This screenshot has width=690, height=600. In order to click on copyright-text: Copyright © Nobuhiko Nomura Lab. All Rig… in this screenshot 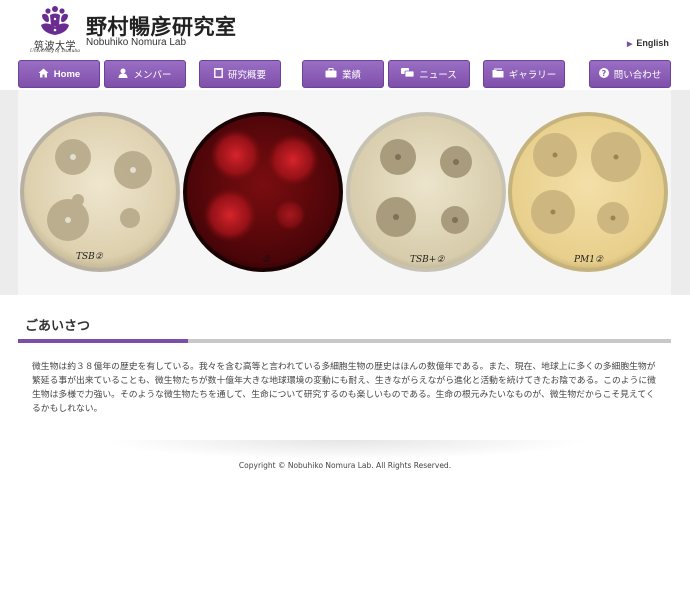, I will do `click(345, 465)`.